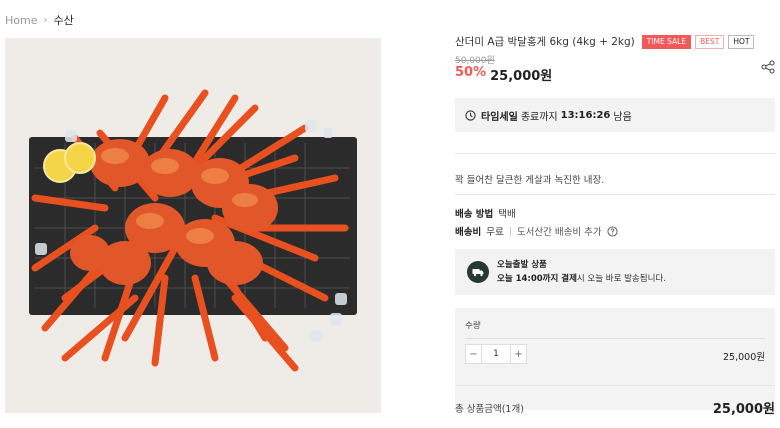  What do you see at coordinates (21, 20) in the screenshot?
I see `breadcrumb-home: Home` at bounding box center [21, 20].